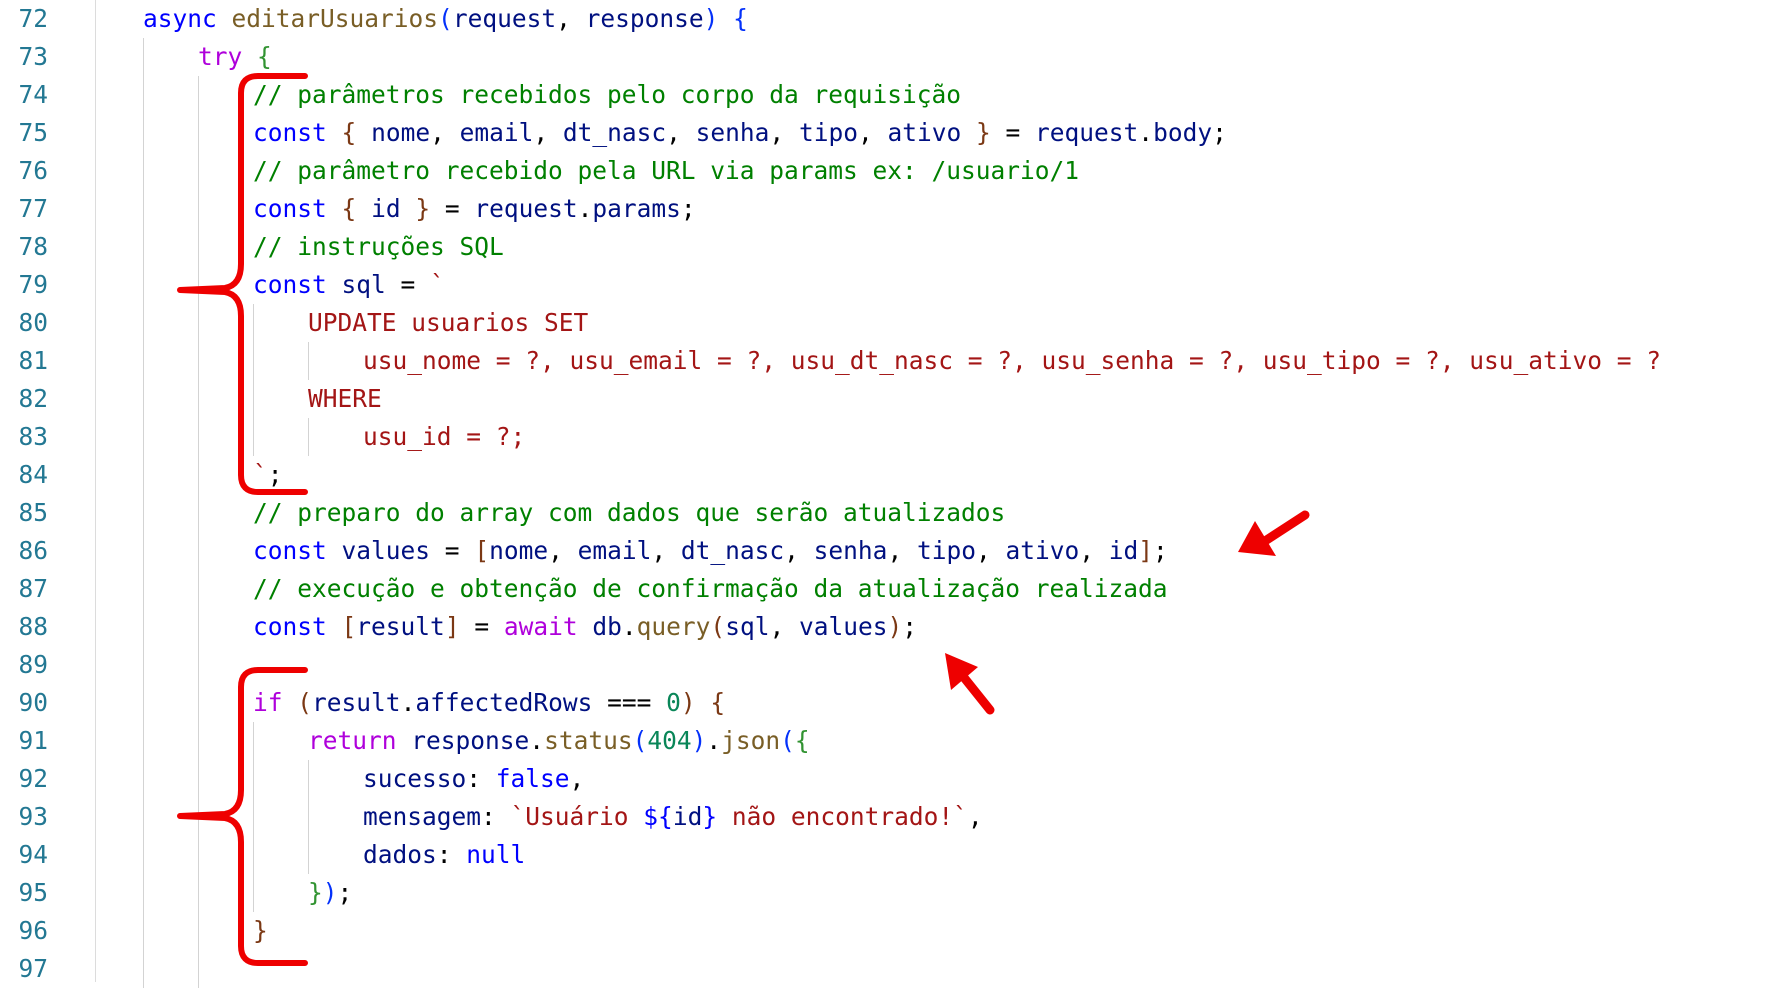 The width and height of the screenshot is (1770, 988). What do you see at coordinates (33, 322) in the screenshot?
I see `line-number: 80` at bounding box center [33, 322].